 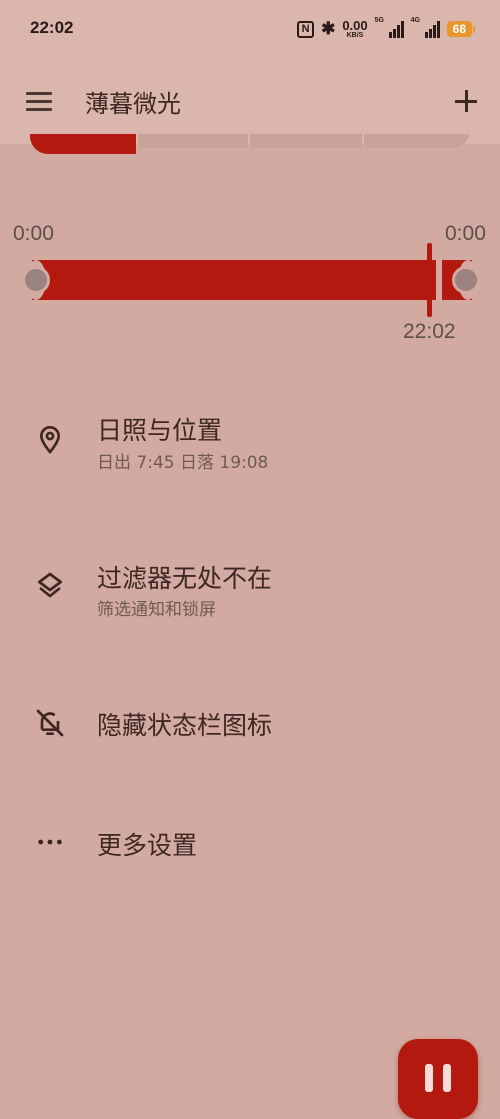 I want to click on app-bar: 薄暮微光, so click(x=250, y=102).